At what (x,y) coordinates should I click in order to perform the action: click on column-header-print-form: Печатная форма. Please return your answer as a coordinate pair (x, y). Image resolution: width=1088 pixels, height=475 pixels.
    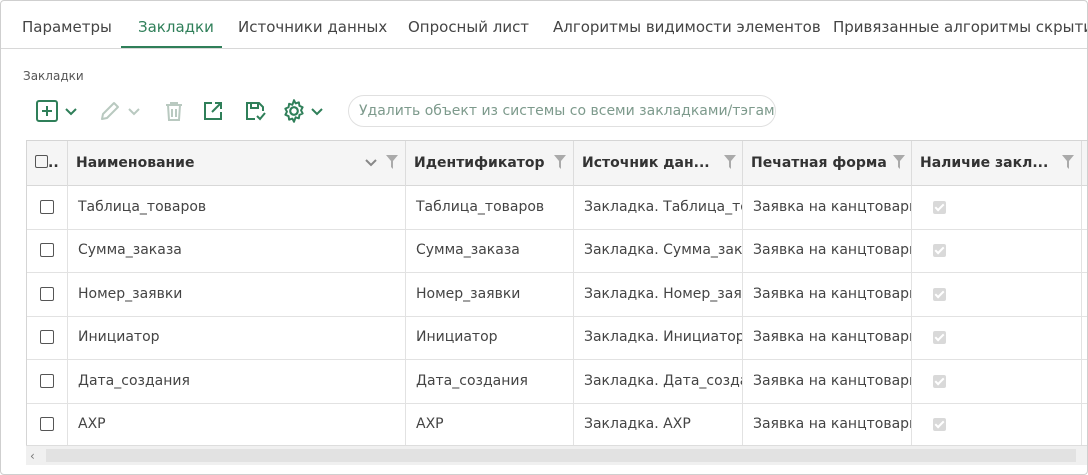
    Looking at the image, I should click on (827, 163).